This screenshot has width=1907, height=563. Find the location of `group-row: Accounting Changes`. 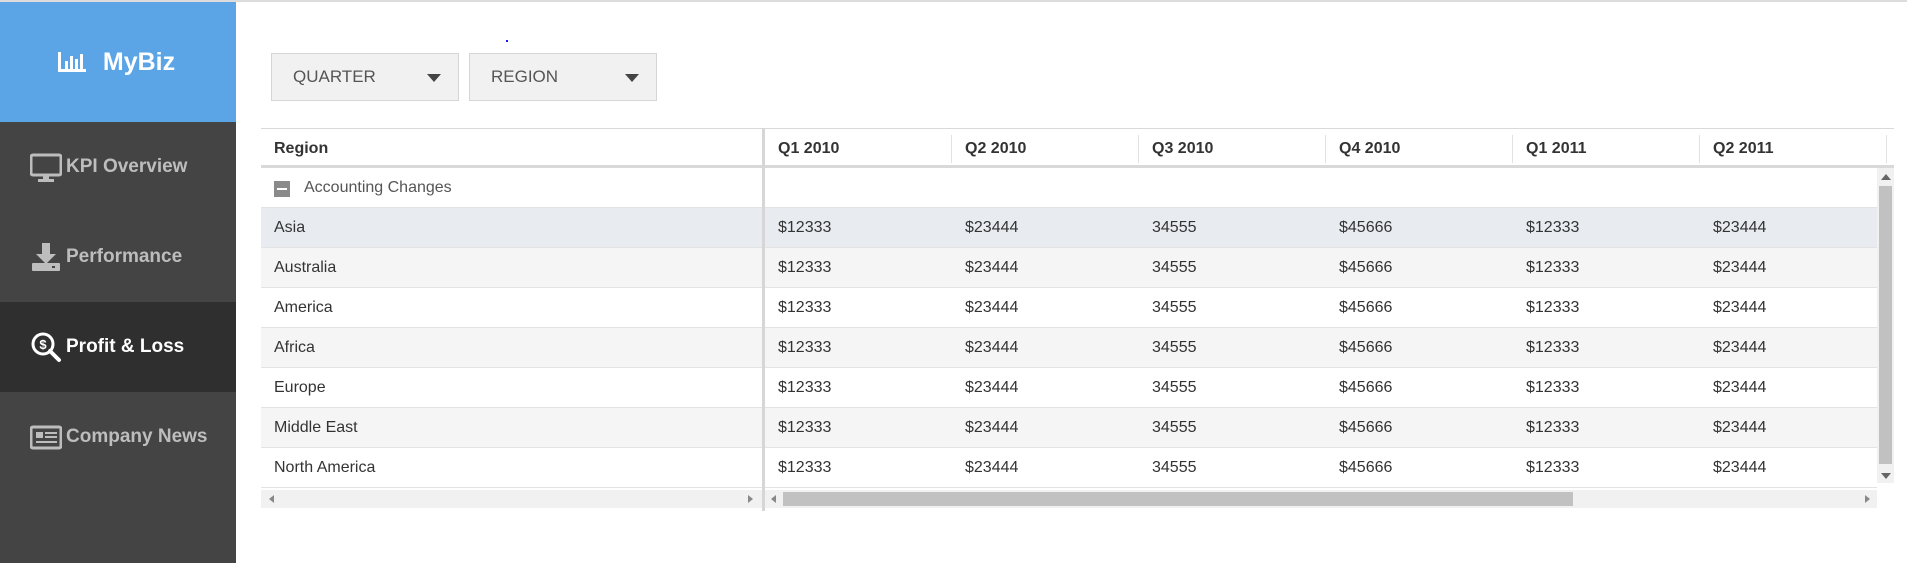

group-row: Accounting Changes is located at coordinates (1069, 188).